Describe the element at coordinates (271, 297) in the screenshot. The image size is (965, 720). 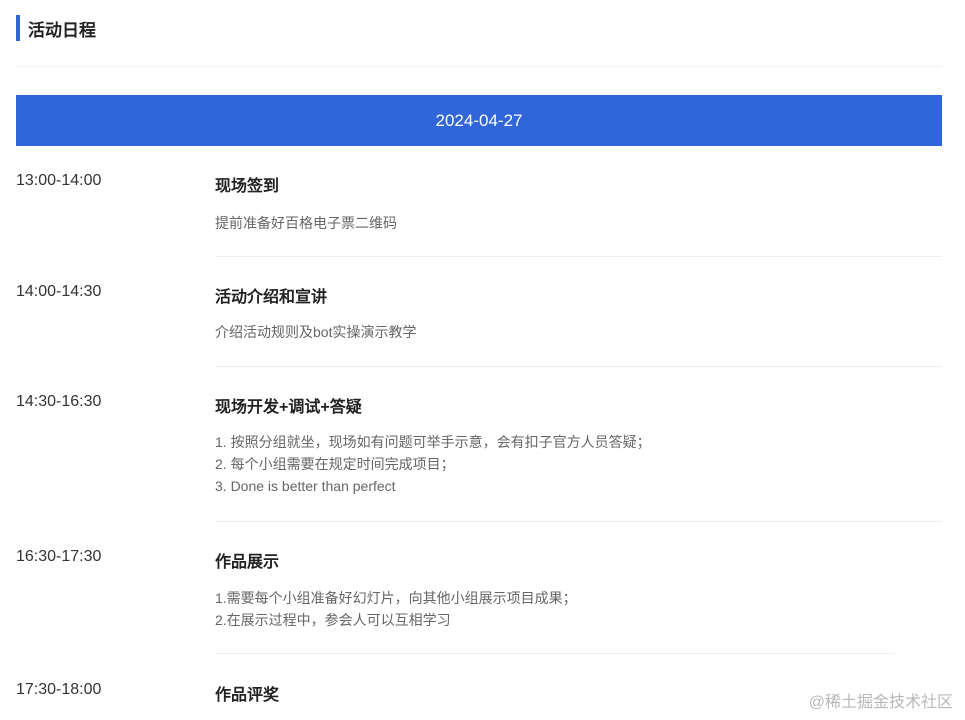
I see `schedule-item-title: 活动介绍和宣讲` at that location.